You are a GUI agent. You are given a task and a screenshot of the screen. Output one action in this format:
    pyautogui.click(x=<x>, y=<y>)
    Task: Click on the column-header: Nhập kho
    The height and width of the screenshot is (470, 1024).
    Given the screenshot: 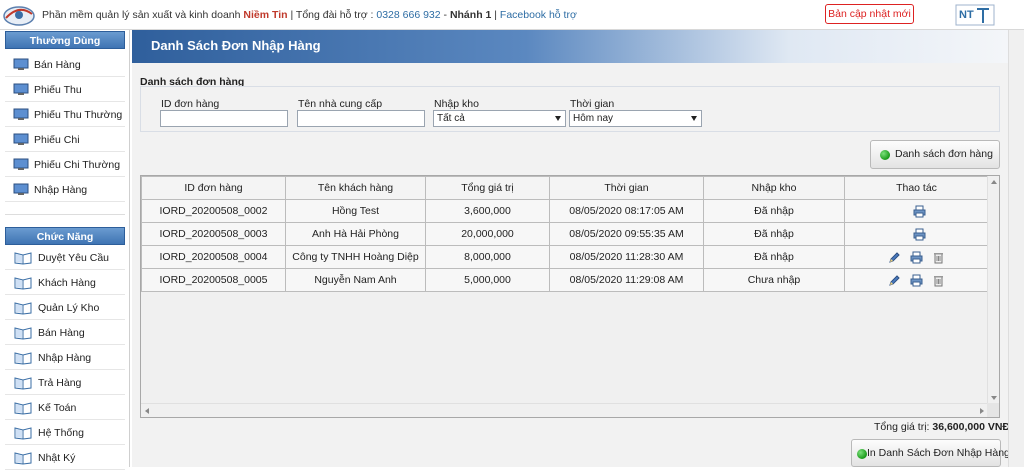 What is the action you would take?
    pyautogui.click(x=774, y=188)
    